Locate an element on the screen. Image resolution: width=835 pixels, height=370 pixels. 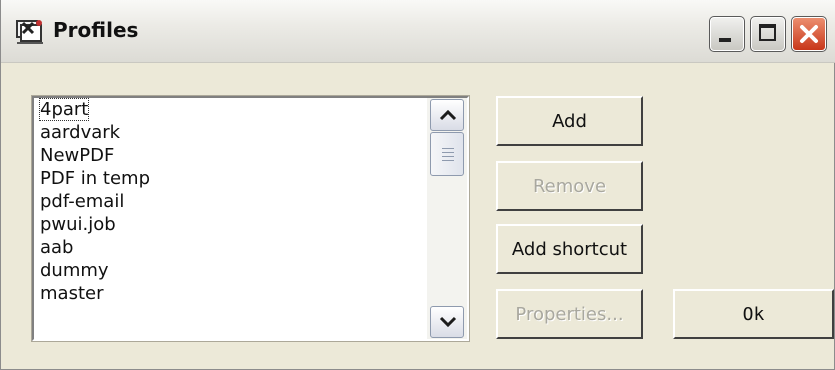
list-item: aardvark is located at coordinates (229, 132).